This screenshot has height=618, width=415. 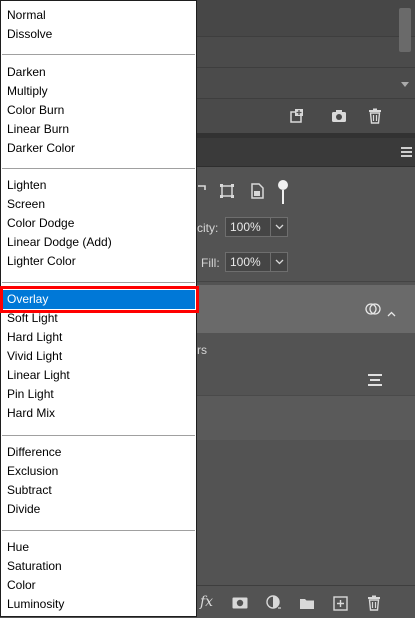 What do you see at coordinates (98, 566) in the screenshot?
I see `menu-item-saturation: Saturation` at bounding box center [98, 566].